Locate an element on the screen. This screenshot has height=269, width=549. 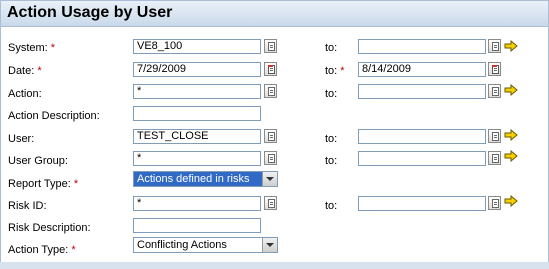
system-to-field is located at coordinates (422, 46).